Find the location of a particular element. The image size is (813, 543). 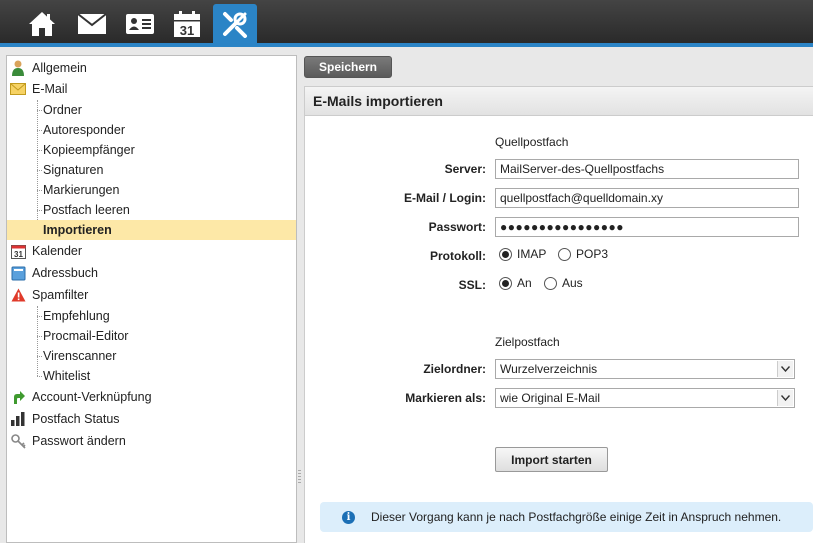

protocol-imap-radio: IMAP is located at coordinates (522, 254).